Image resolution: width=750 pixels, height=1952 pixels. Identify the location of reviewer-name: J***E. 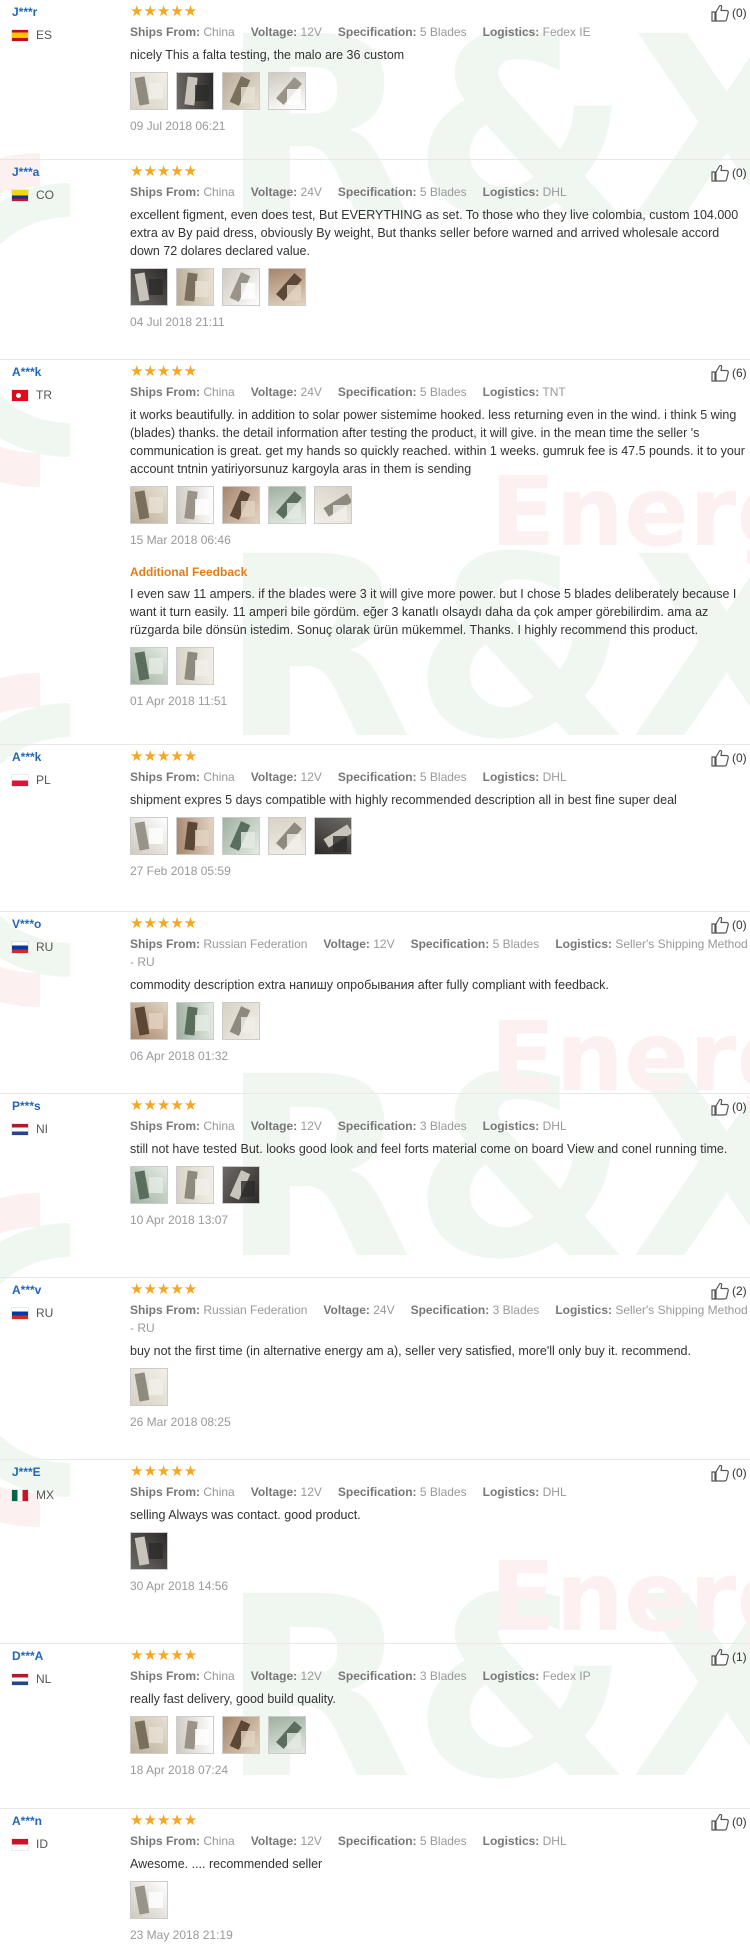
(67, 1472).